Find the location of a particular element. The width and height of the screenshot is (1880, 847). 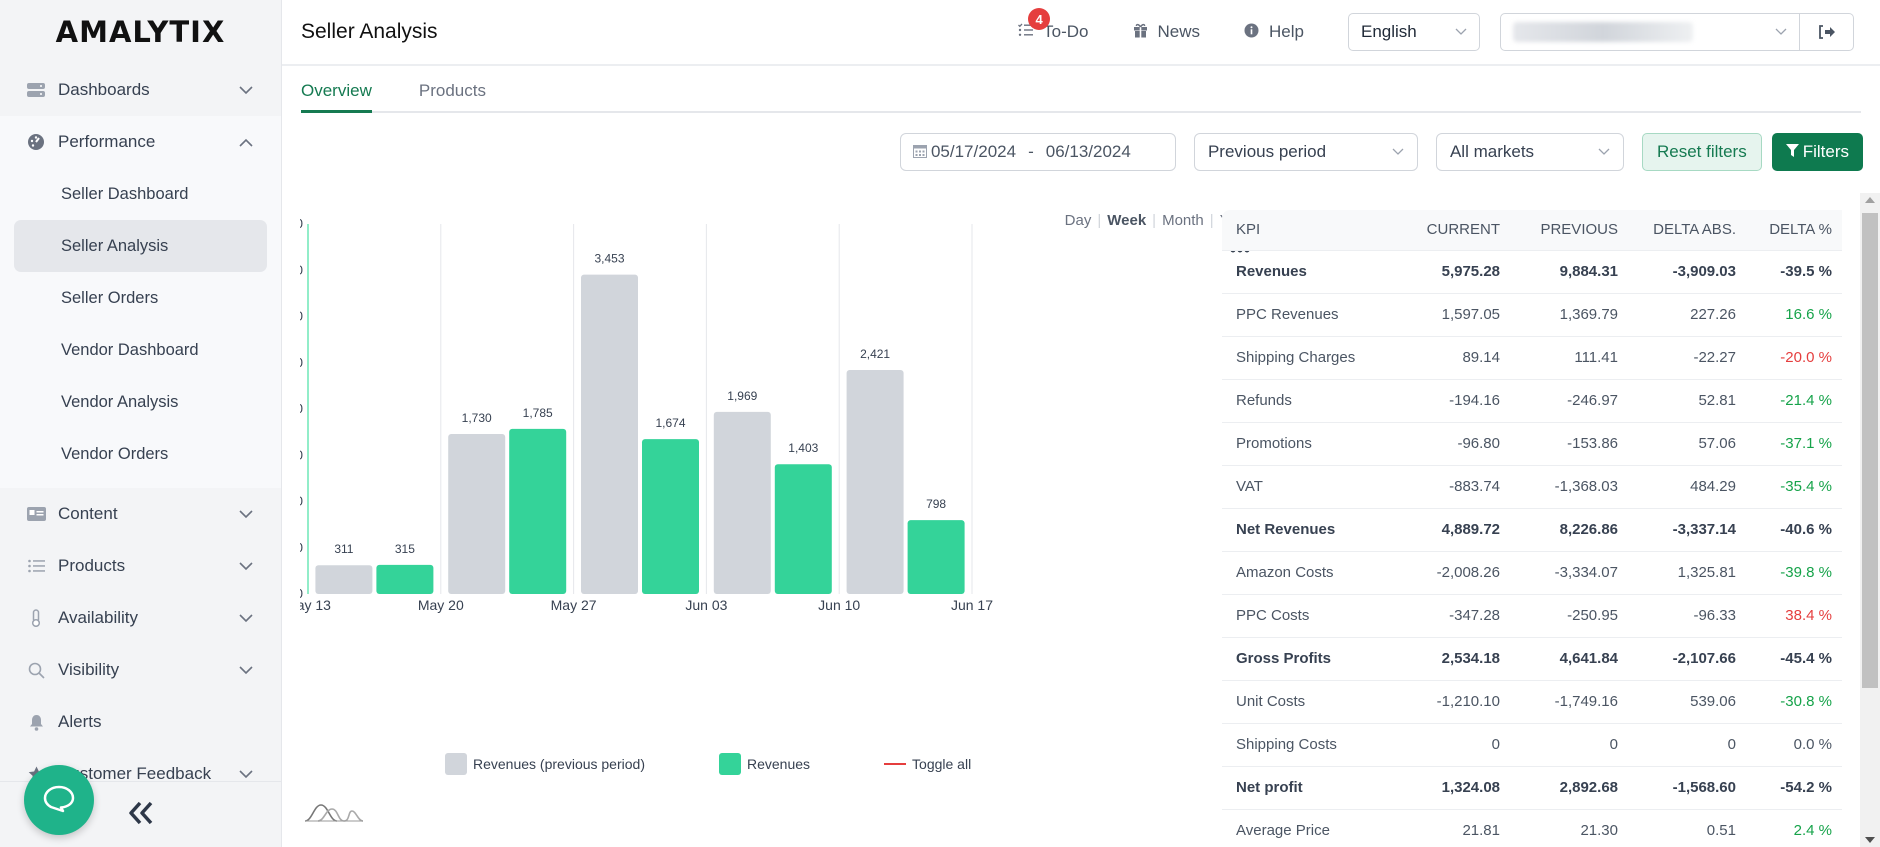

kpi-cell-kpi: PPC Costs is located at coordinates (1307, 616).